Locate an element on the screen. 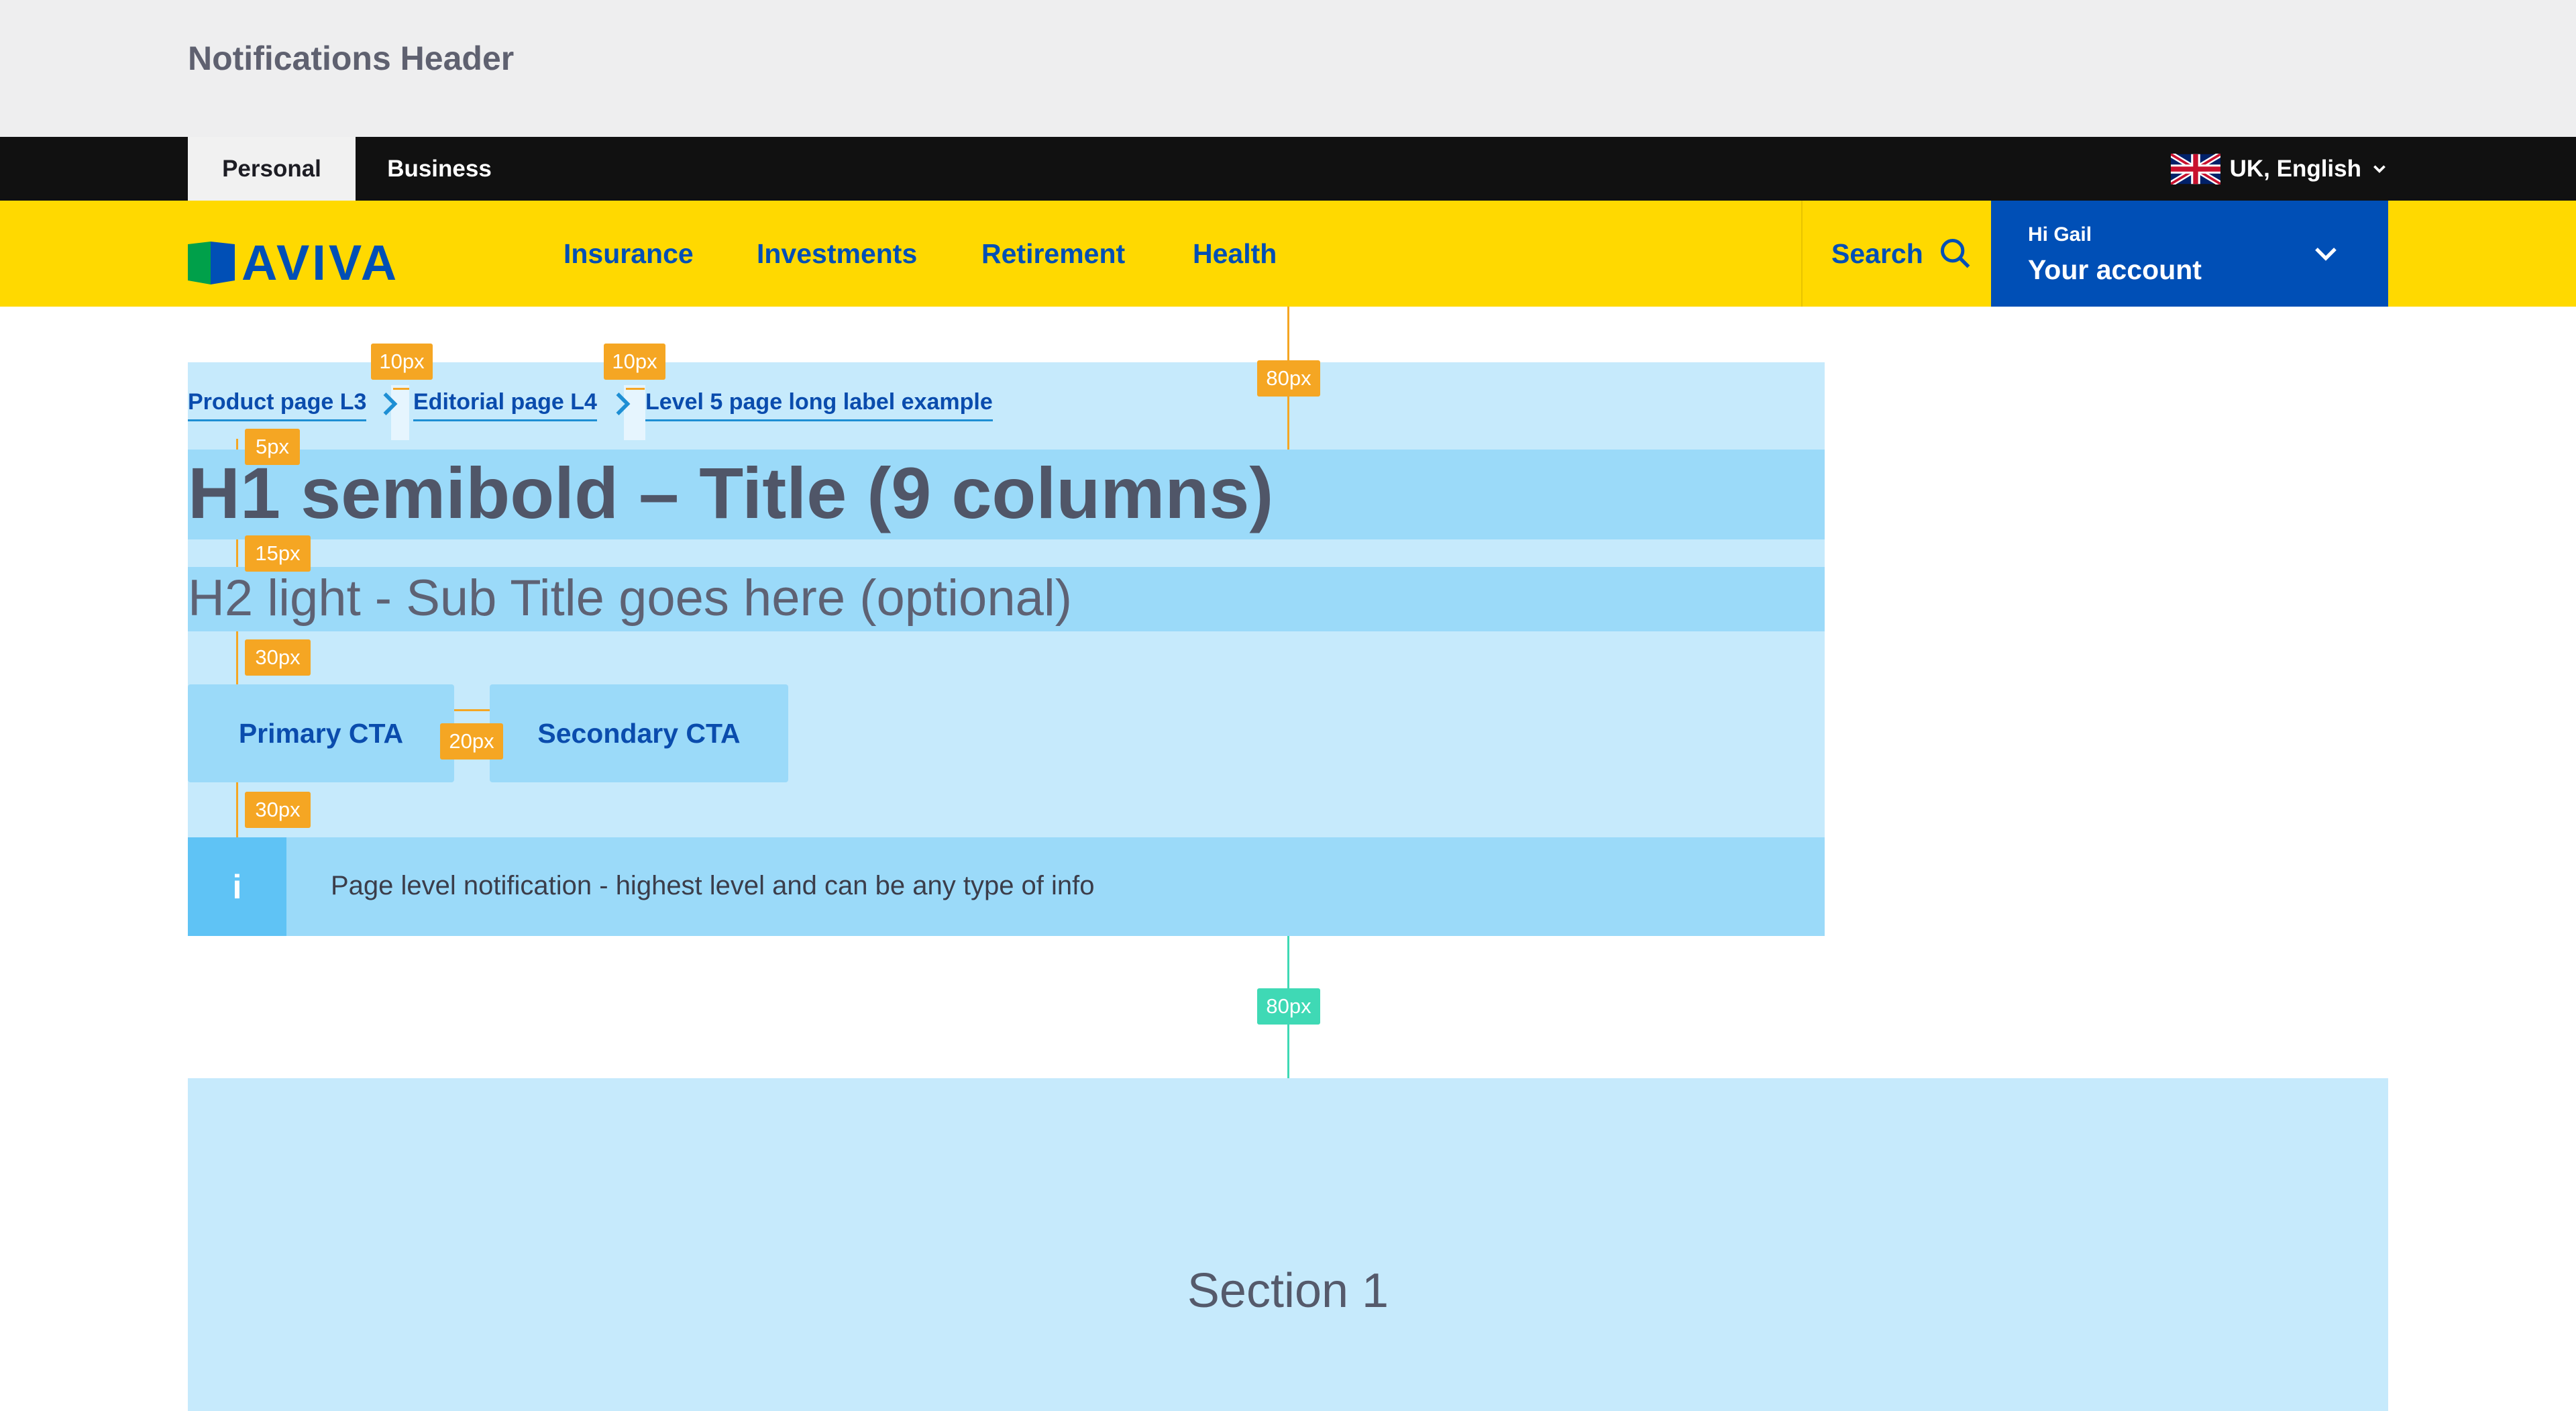 The width and height of the screenshot is (2576, 1411). nav-item-health: Health is located at coordinates (1235, 254).